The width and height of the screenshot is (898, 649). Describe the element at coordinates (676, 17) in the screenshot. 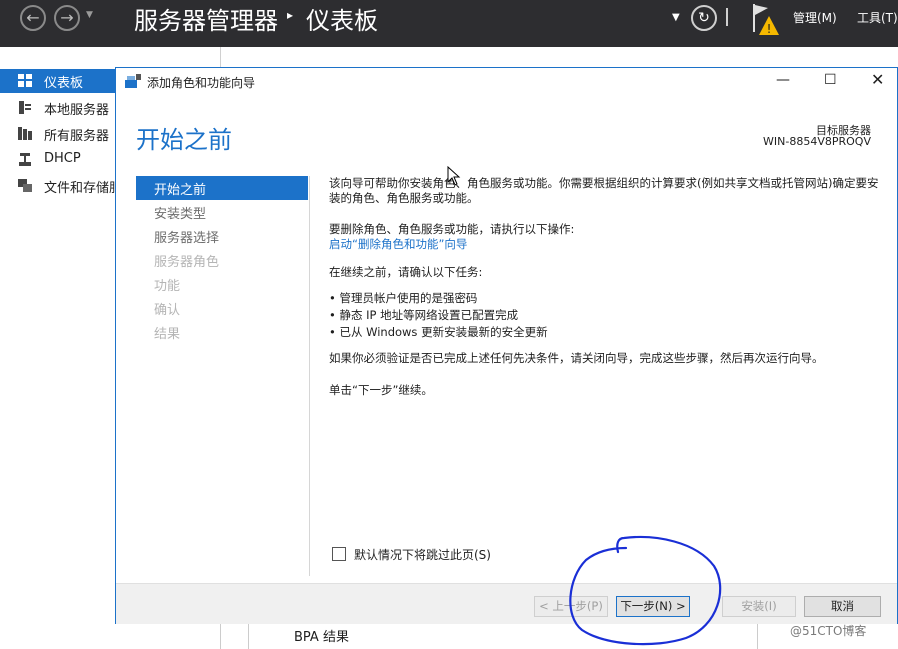

I see `dropdown-icon: ▼` at that location.